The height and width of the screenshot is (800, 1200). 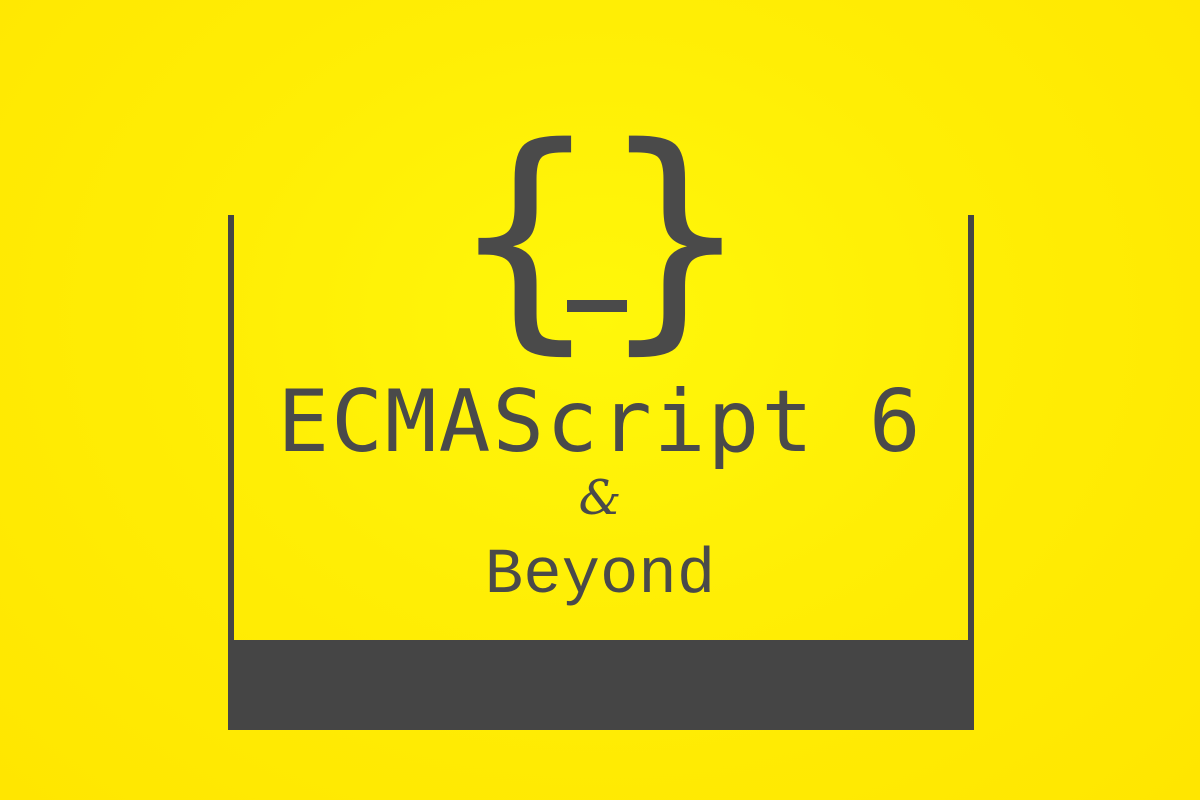 What do you see at coordinates (675, 235) in the screenshot?
I see `close-brace: }` at bounding box center [675, 235].